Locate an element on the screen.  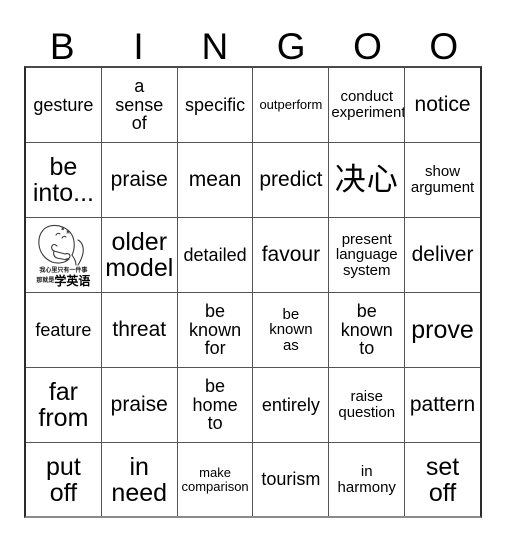
bingo-cell: be home to is located at coordinates (216, 405).